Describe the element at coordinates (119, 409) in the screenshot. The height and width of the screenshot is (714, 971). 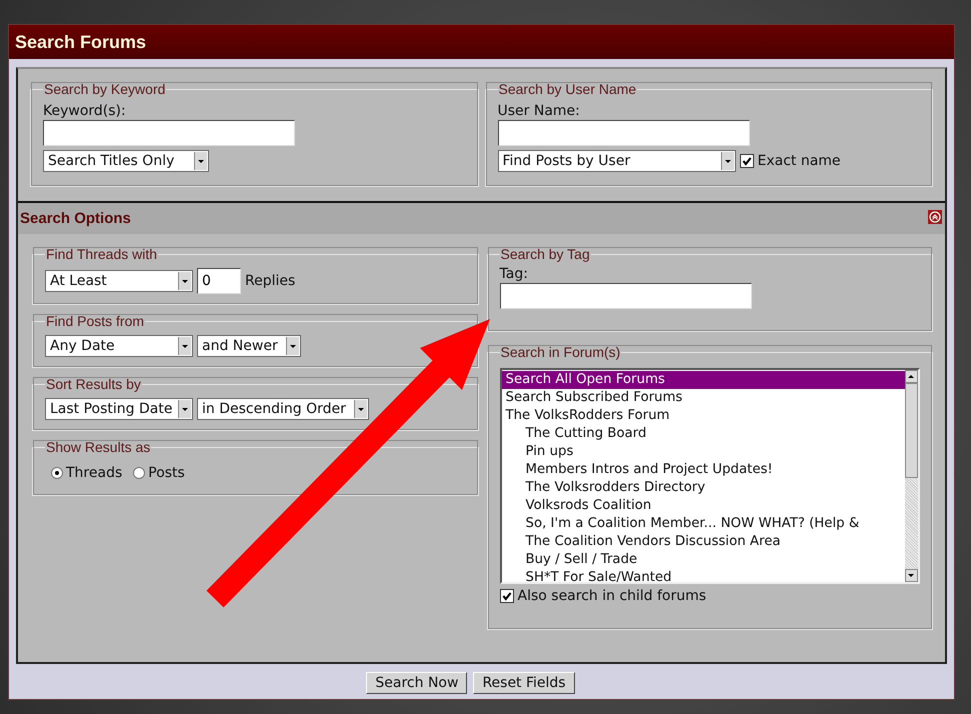
I see `sort-field-dropdown: Last Posting Date` at that location.